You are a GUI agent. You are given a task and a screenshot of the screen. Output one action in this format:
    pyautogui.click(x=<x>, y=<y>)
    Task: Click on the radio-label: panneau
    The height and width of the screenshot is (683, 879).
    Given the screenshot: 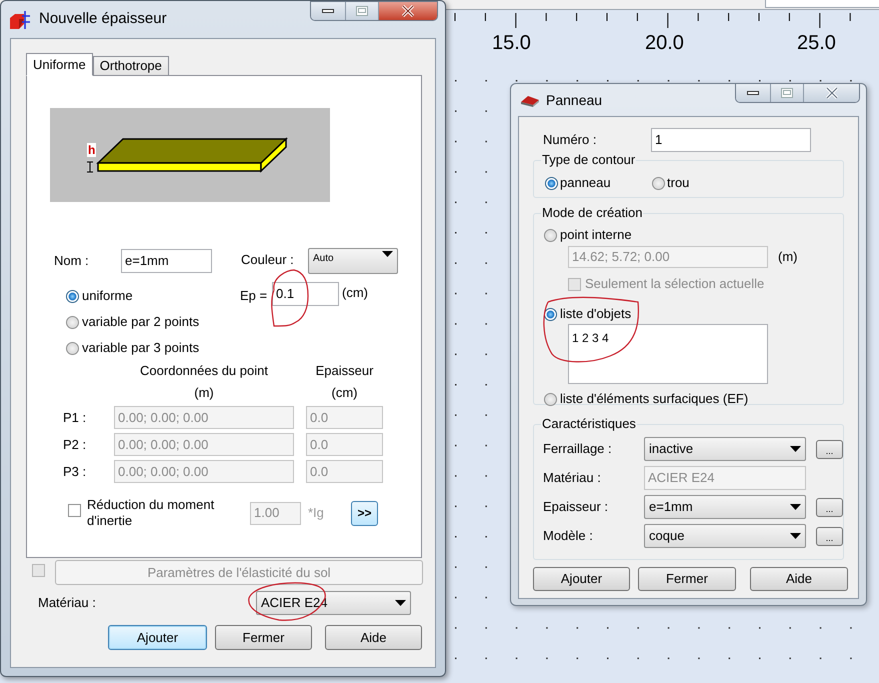 What is the action you would take?
    pyautogui.click(x=585, y=183)
    